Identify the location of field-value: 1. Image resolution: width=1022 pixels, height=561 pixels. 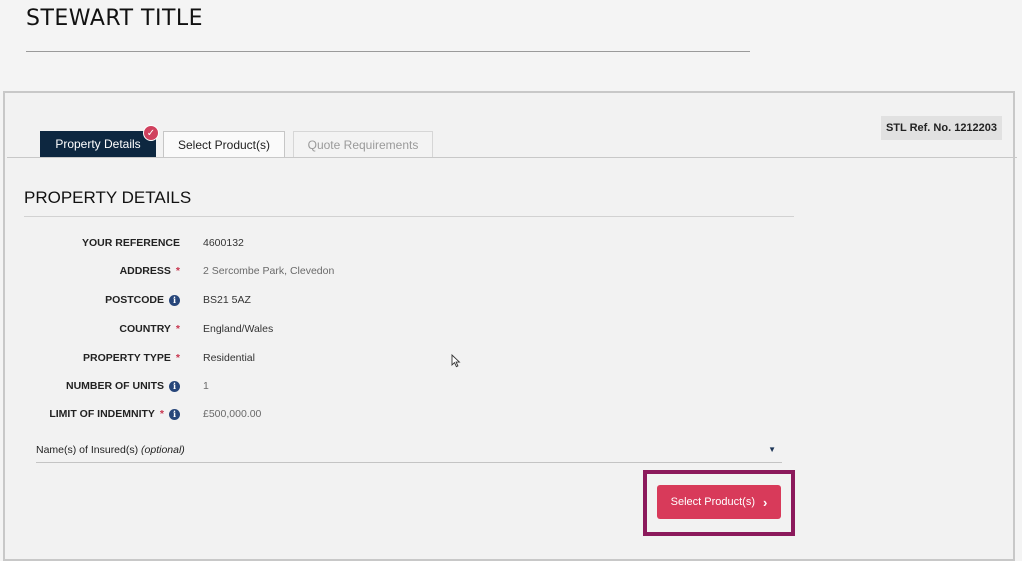
(206, 386).